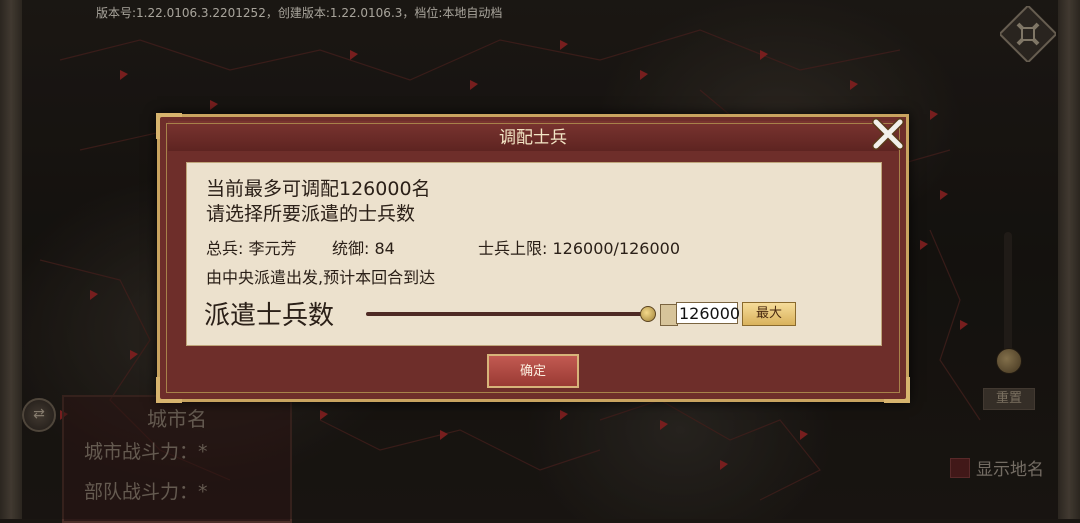  I want to click on dispatch-count-field: 126000, so click(708, 313).